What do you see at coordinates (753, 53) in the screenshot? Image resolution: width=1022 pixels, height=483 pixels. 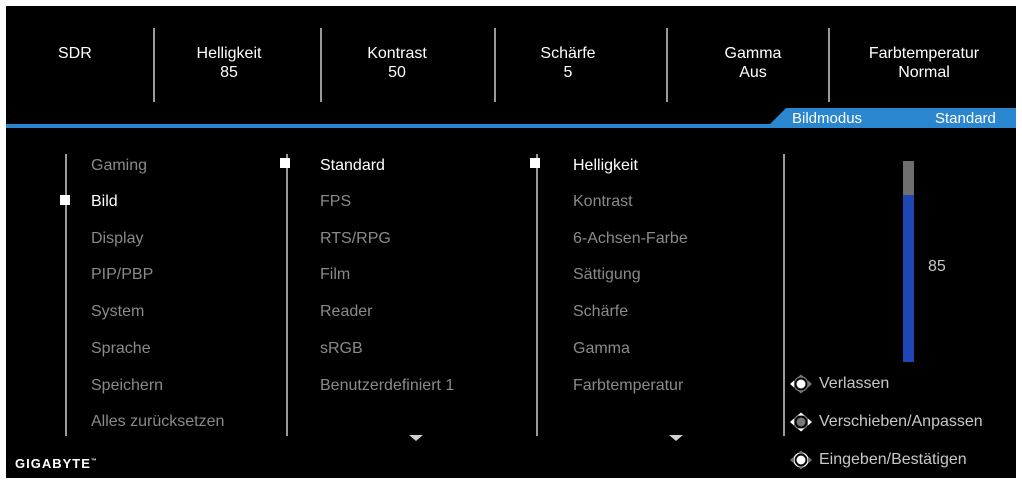 I see `status-gamma-label: Gamma` at bounding box center [753, 53].